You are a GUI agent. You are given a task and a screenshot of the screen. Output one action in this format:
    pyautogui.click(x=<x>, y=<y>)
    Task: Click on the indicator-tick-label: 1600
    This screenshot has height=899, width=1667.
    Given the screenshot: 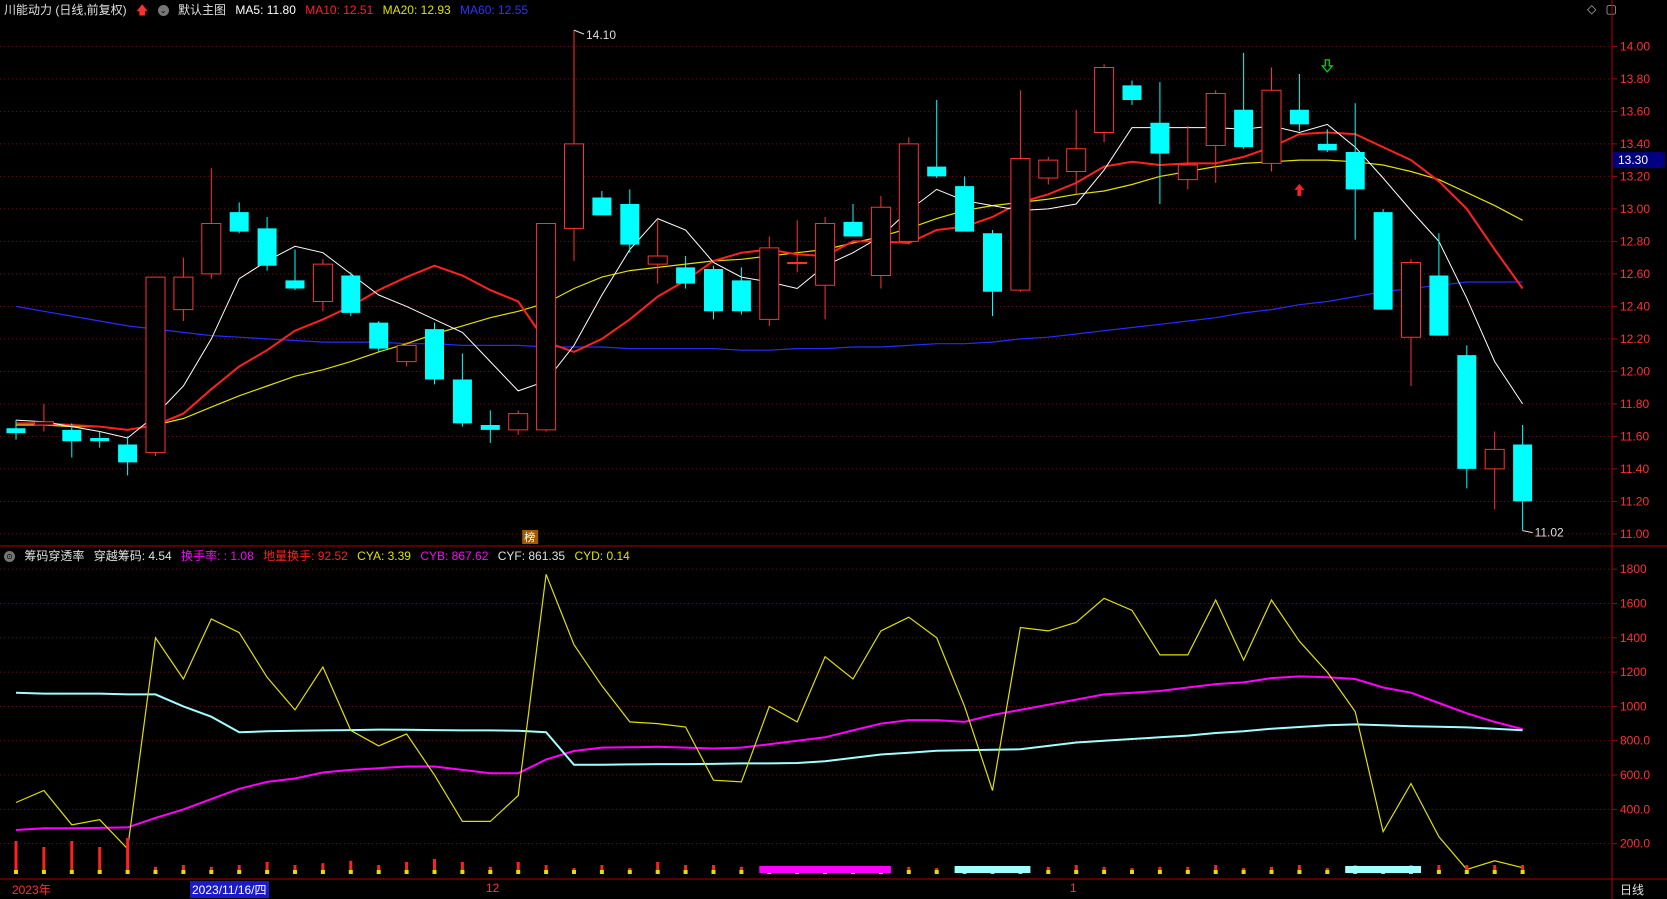 What is the action you would take?
    pyautogui.click(x=1633, y=603)
    